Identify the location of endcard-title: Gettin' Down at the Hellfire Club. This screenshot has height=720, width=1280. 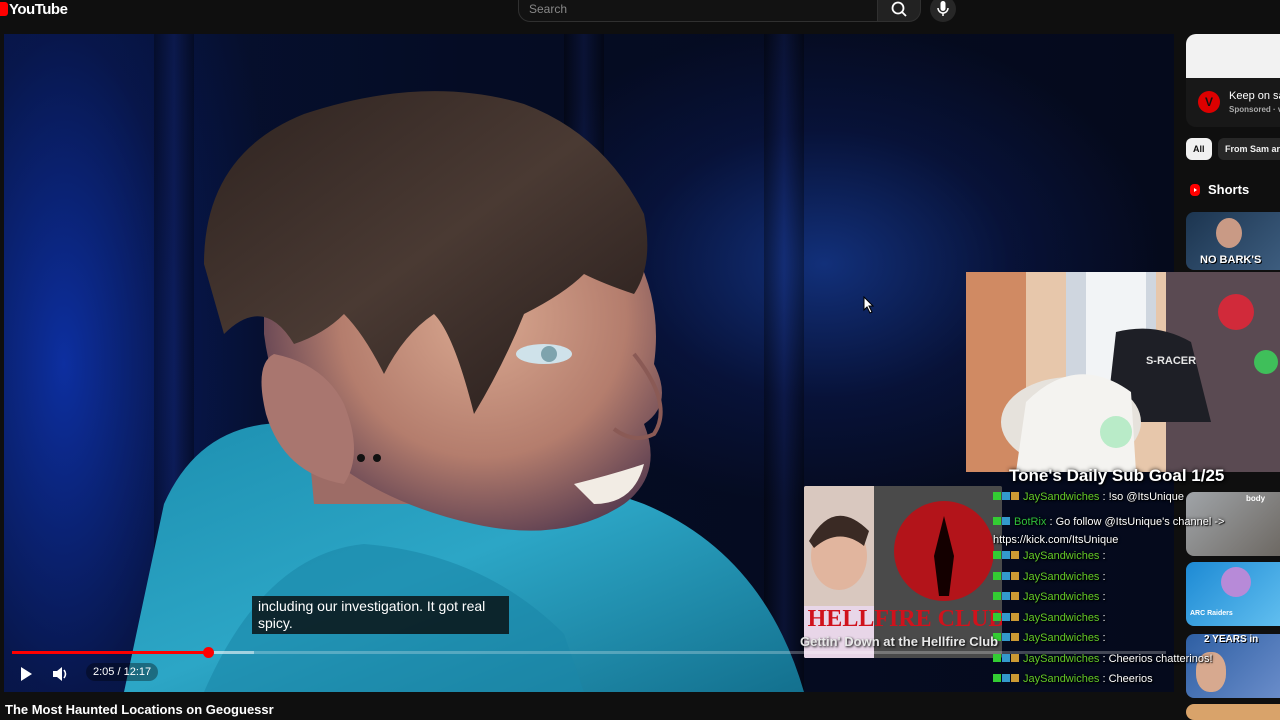
(899, 641).